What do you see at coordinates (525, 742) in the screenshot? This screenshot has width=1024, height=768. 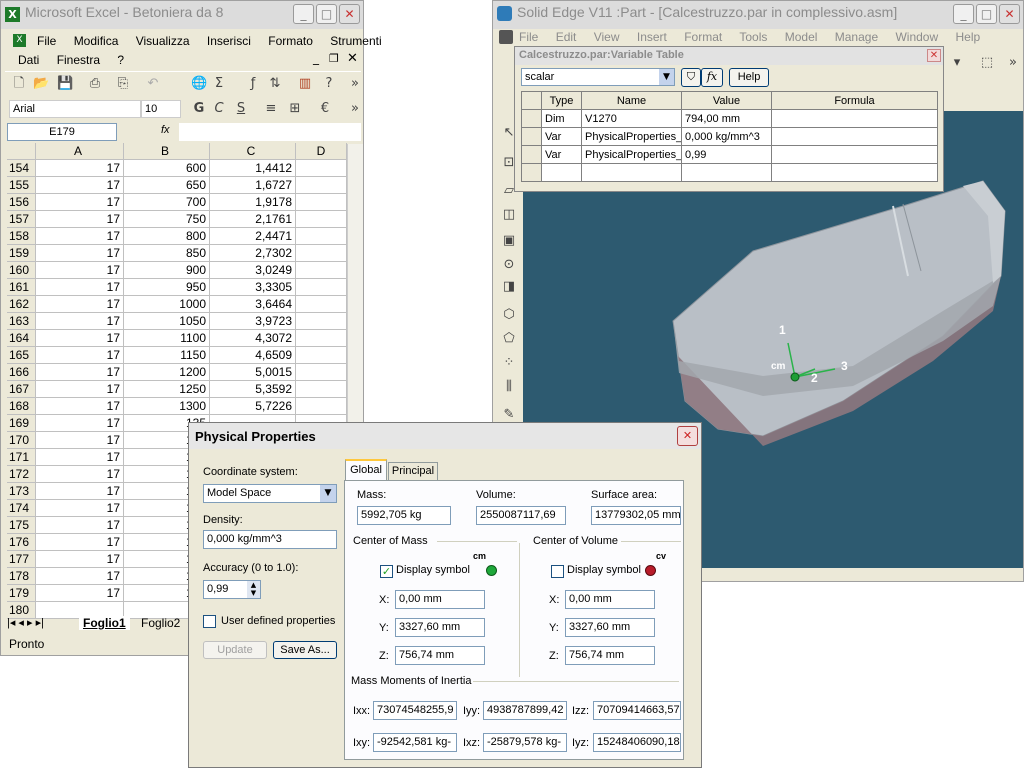 I see `ixz-field: -25879,578 kg-` at bounding box center [525, 742].